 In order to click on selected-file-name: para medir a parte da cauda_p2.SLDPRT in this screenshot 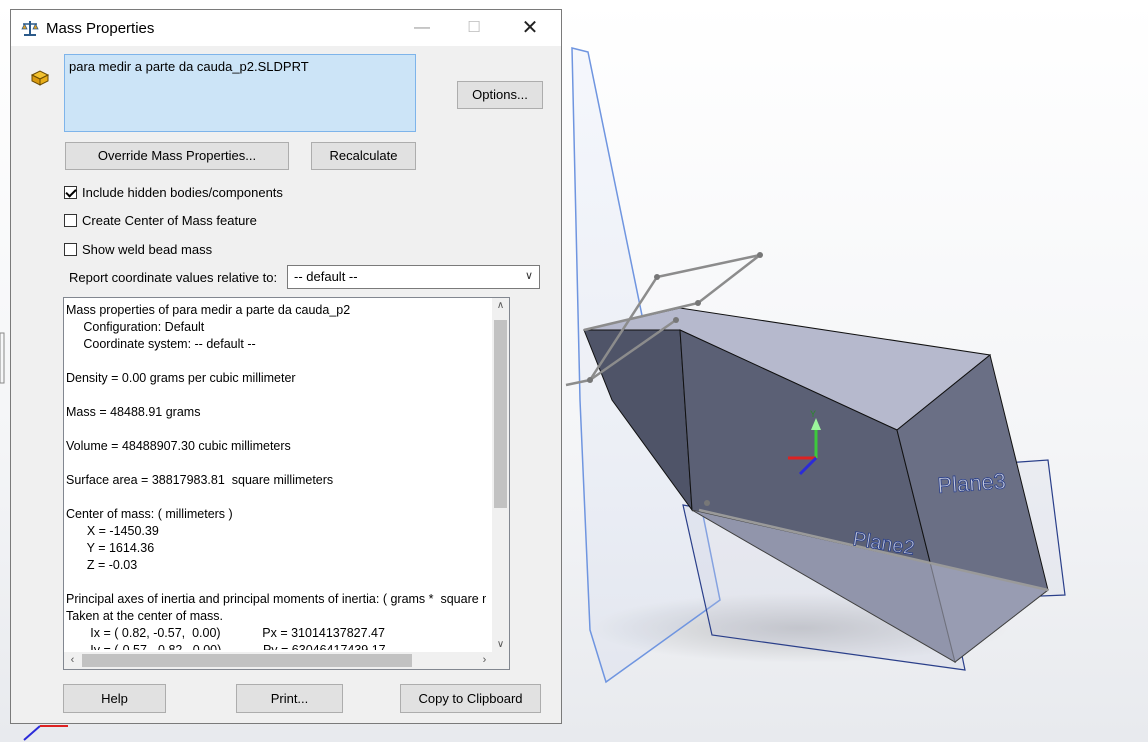, I will do `click(189, 66)`.